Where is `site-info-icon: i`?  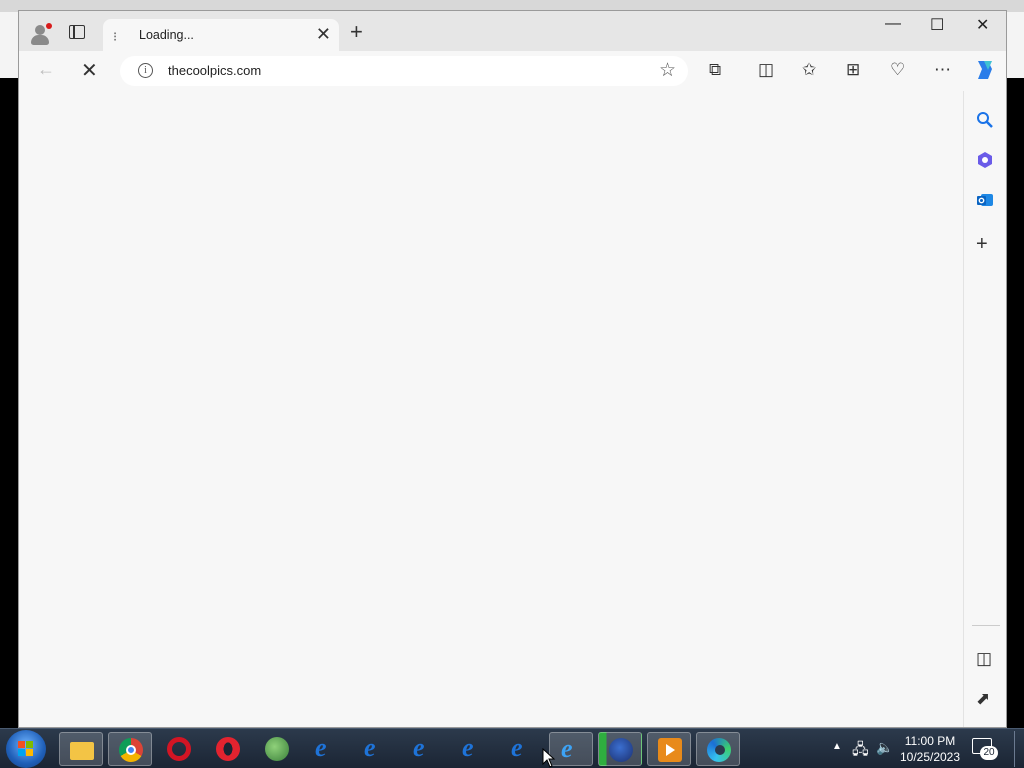
site-info-icon: i is located at coordinates (145, 70).